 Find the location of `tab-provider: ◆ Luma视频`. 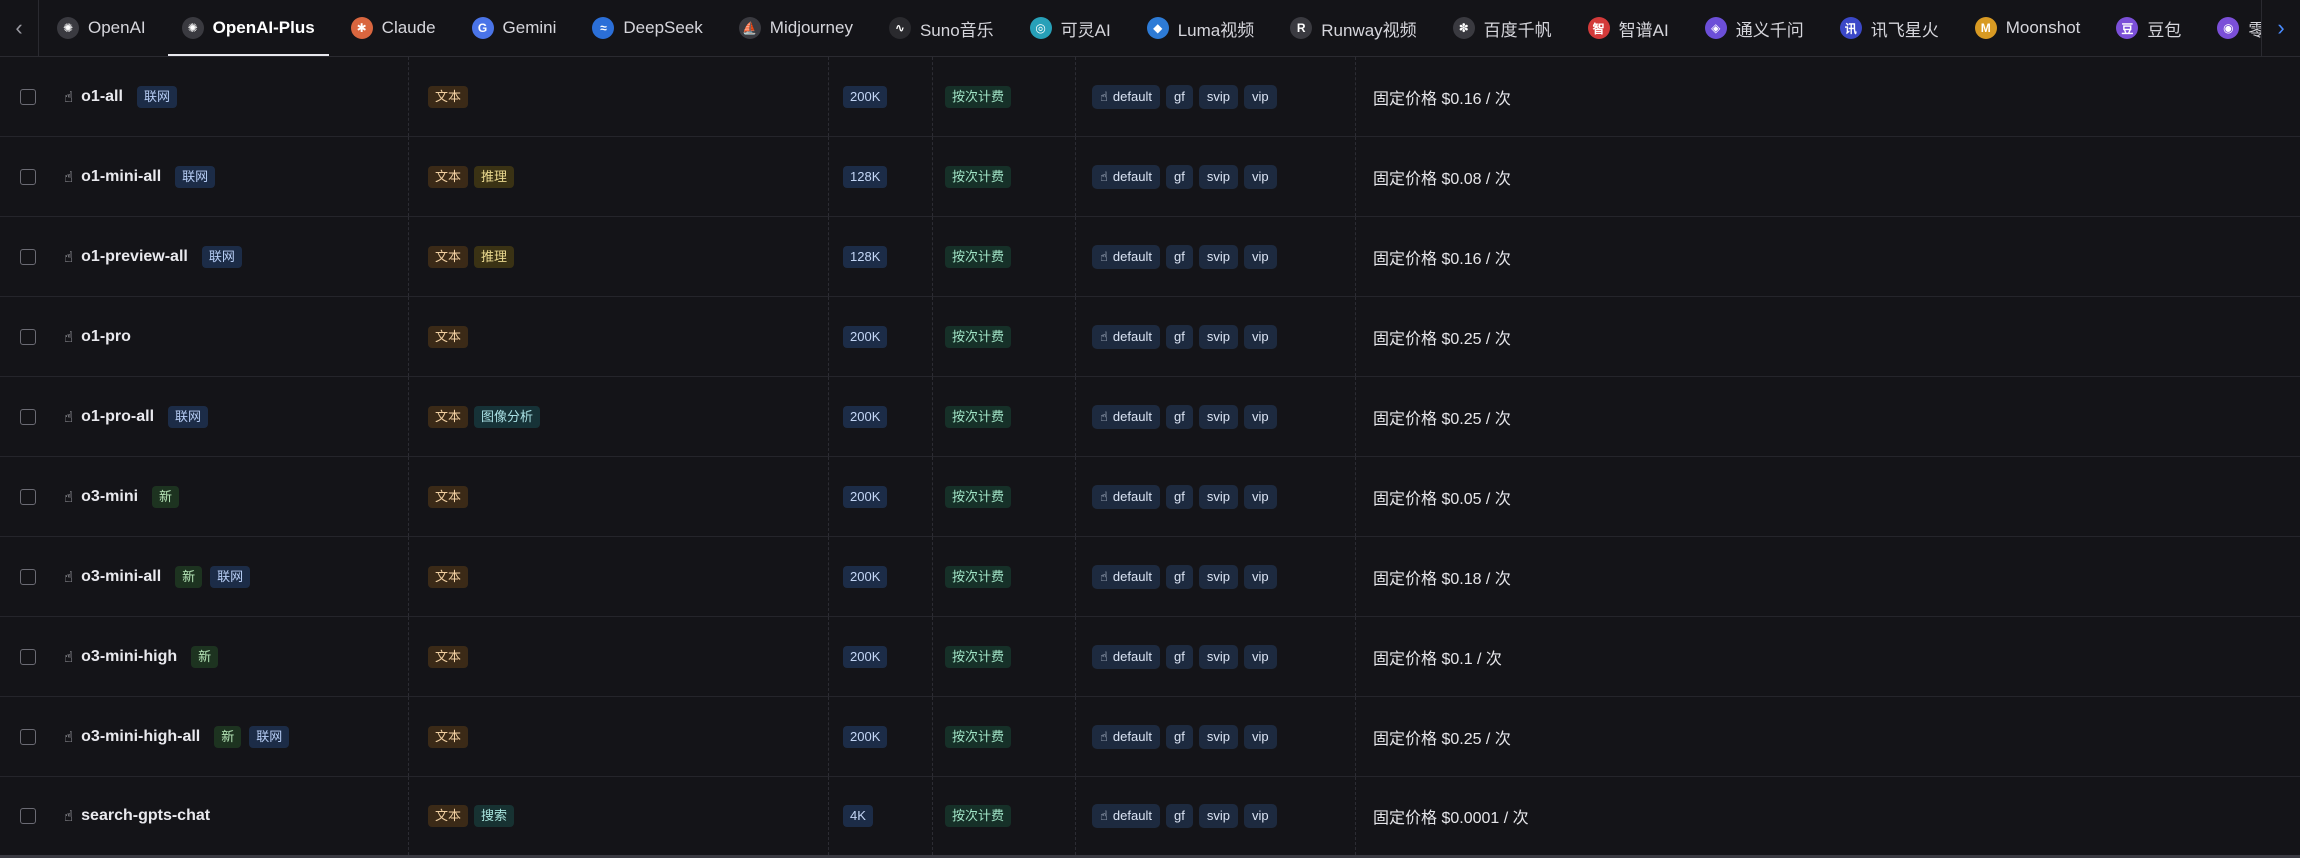

tab-provider: ◆ Luma视频 is located at coordinates (1201, 28).